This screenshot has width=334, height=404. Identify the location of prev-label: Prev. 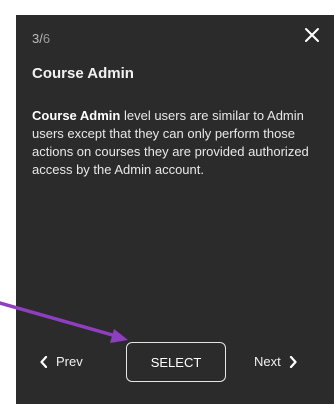
(69, 361).